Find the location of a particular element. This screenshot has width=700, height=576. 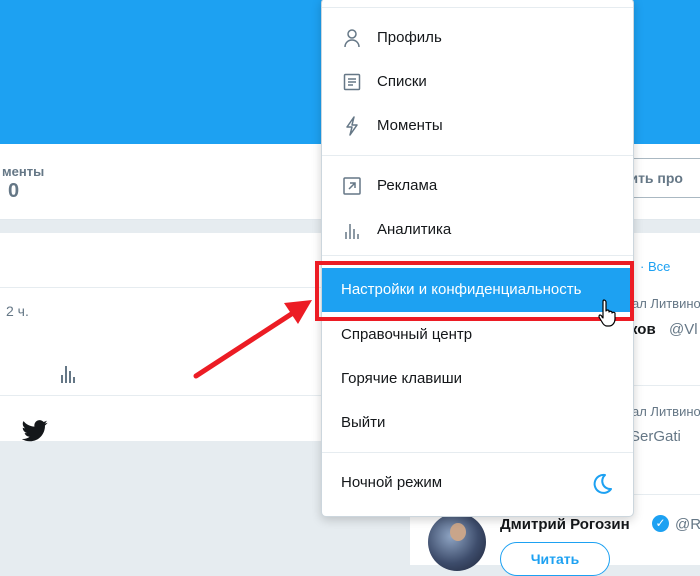

moments-stat-label: менты is located at coordinates (23, 171).